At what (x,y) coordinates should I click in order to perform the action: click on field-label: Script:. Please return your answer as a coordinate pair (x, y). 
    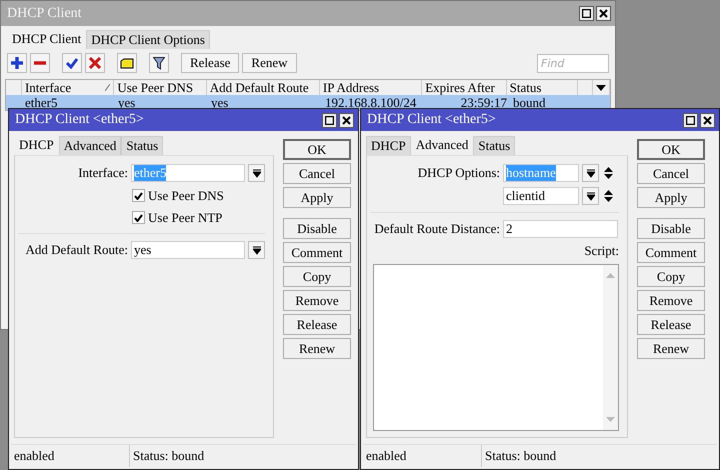
    Looking at the image, I should click on (601, 251).